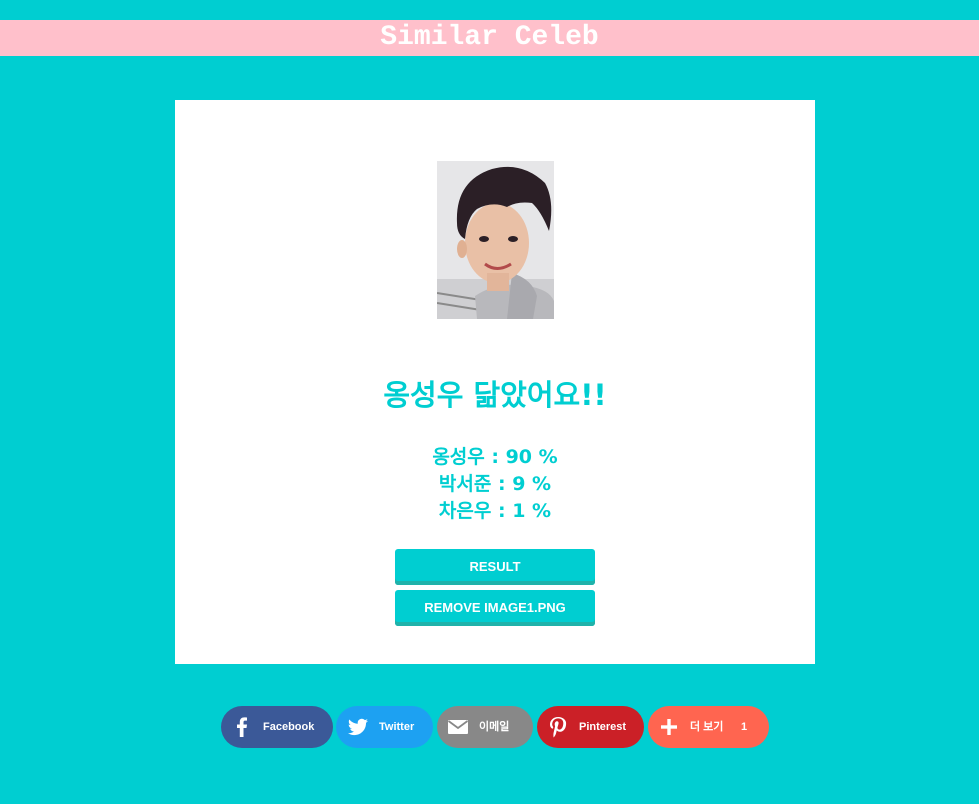 The width and height of the screenshot is (979, 804). I want to click on uploaded-photo, so click(495, 240).